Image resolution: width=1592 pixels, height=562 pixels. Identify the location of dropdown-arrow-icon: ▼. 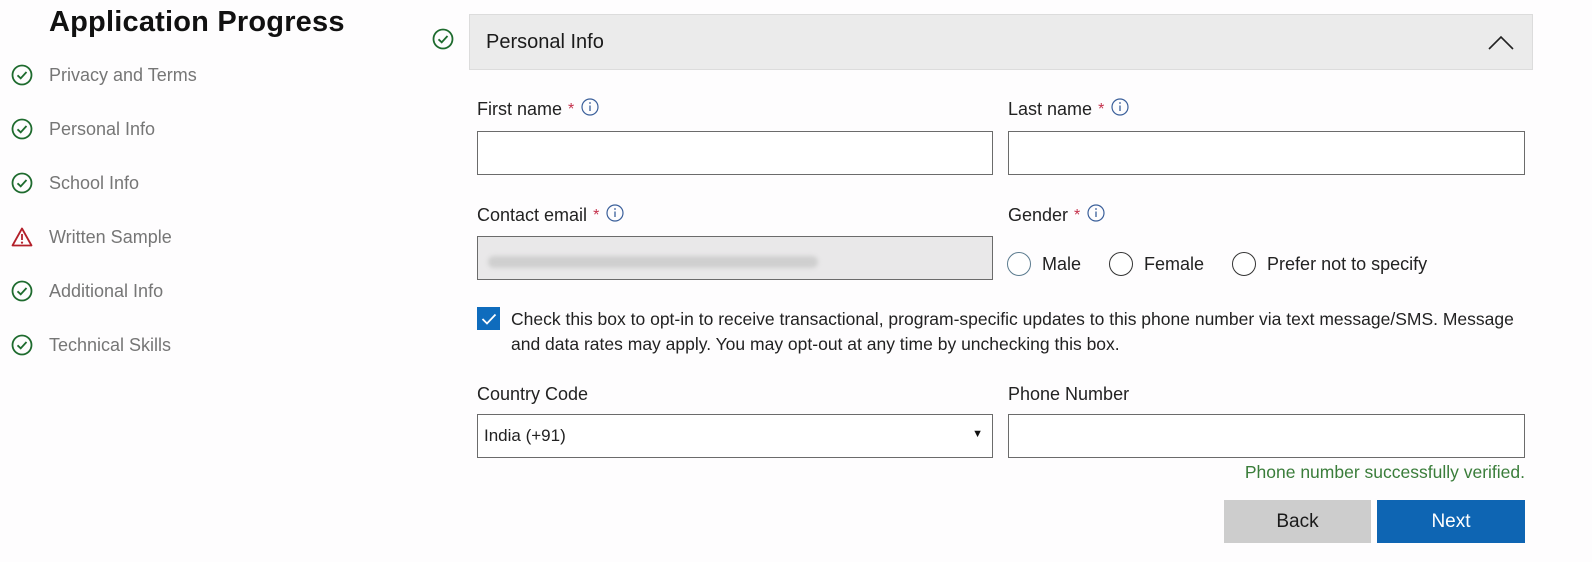
(977, 434).